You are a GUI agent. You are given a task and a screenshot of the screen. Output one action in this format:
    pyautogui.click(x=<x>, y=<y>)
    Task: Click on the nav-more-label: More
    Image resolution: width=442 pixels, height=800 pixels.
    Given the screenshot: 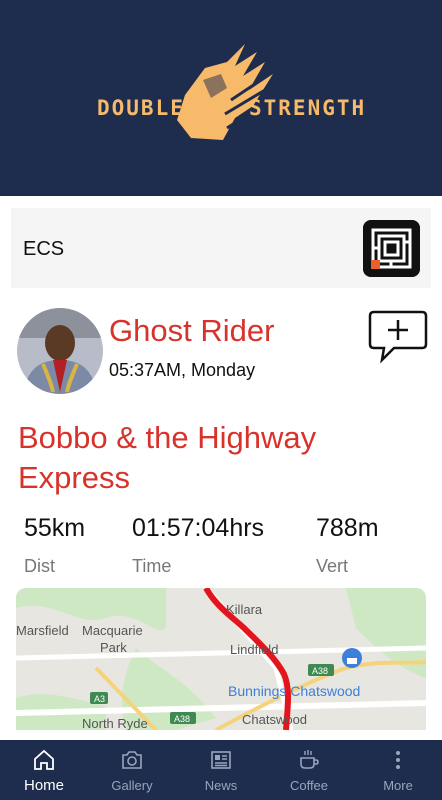 What is the action you would take?
    pyautogui.click(x=398, y=785)
    